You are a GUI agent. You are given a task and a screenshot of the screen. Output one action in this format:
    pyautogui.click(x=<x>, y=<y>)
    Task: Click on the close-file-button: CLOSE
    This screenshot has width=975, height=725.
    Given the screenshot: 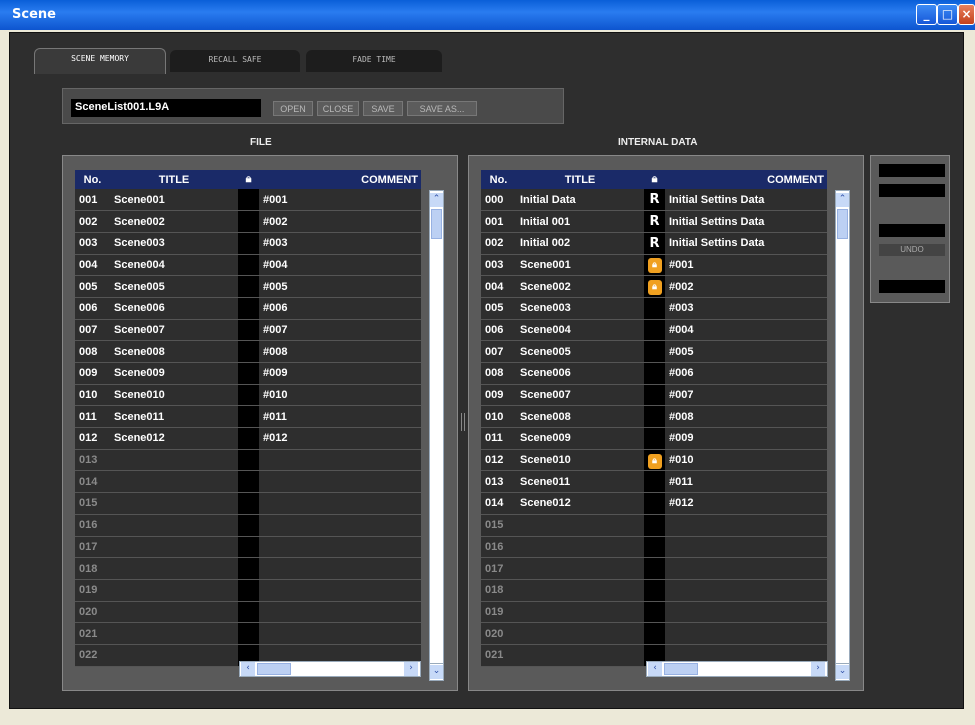 What is the action you would take?
    pyautogui.click(x=338, y=108)
    